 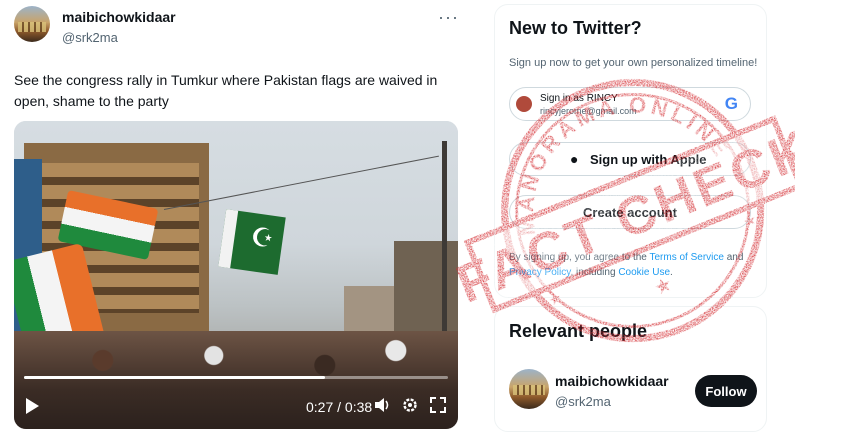 What do you see at coordinates (175, 377) in the screenshot?
I see `video-progress-fill` at bounding box center [175, 377].